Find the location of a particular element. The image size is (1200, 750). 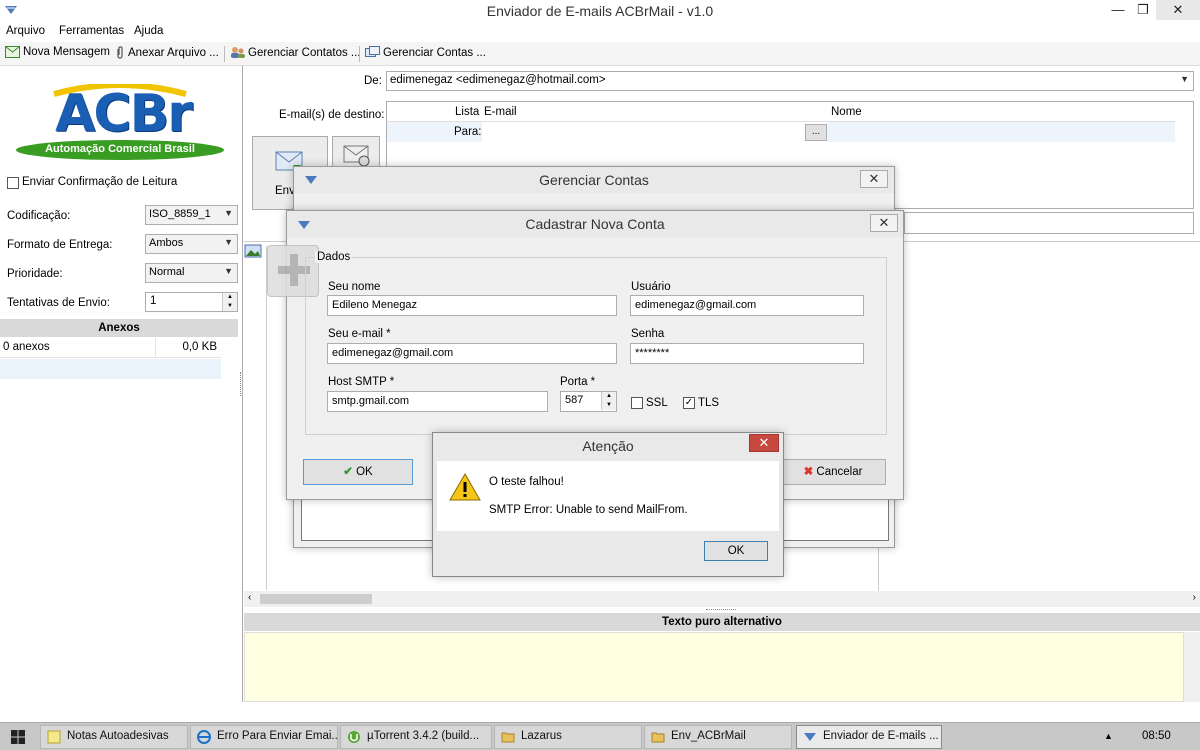

host-label: Host SMTP * is located at coordinates (361, 382).